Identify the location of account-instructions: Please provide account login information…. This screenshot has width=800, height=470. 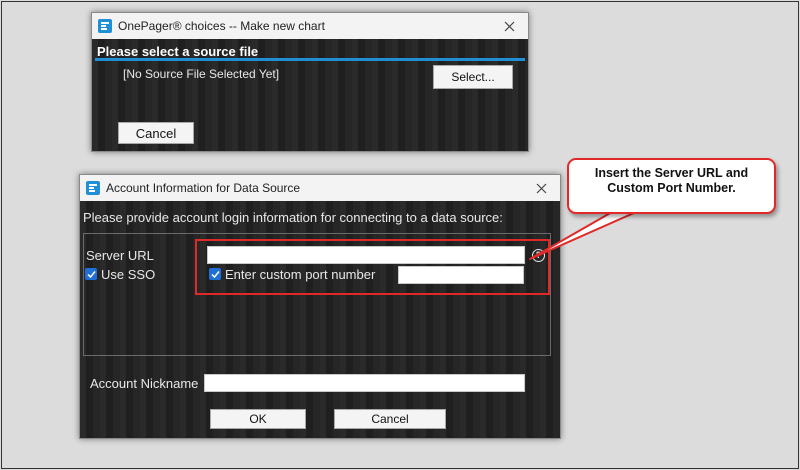
(293, 217).